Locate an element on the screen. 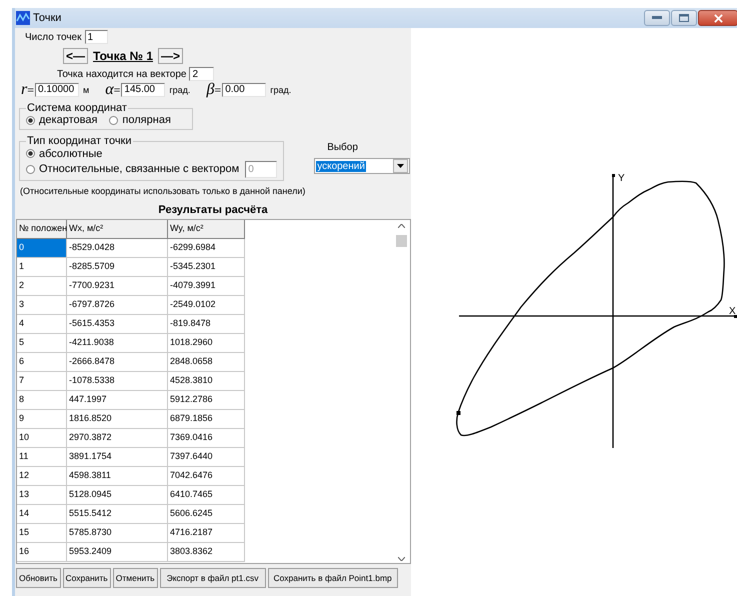  table-cell: 4716.2187 is located at coordinates (206, 533).